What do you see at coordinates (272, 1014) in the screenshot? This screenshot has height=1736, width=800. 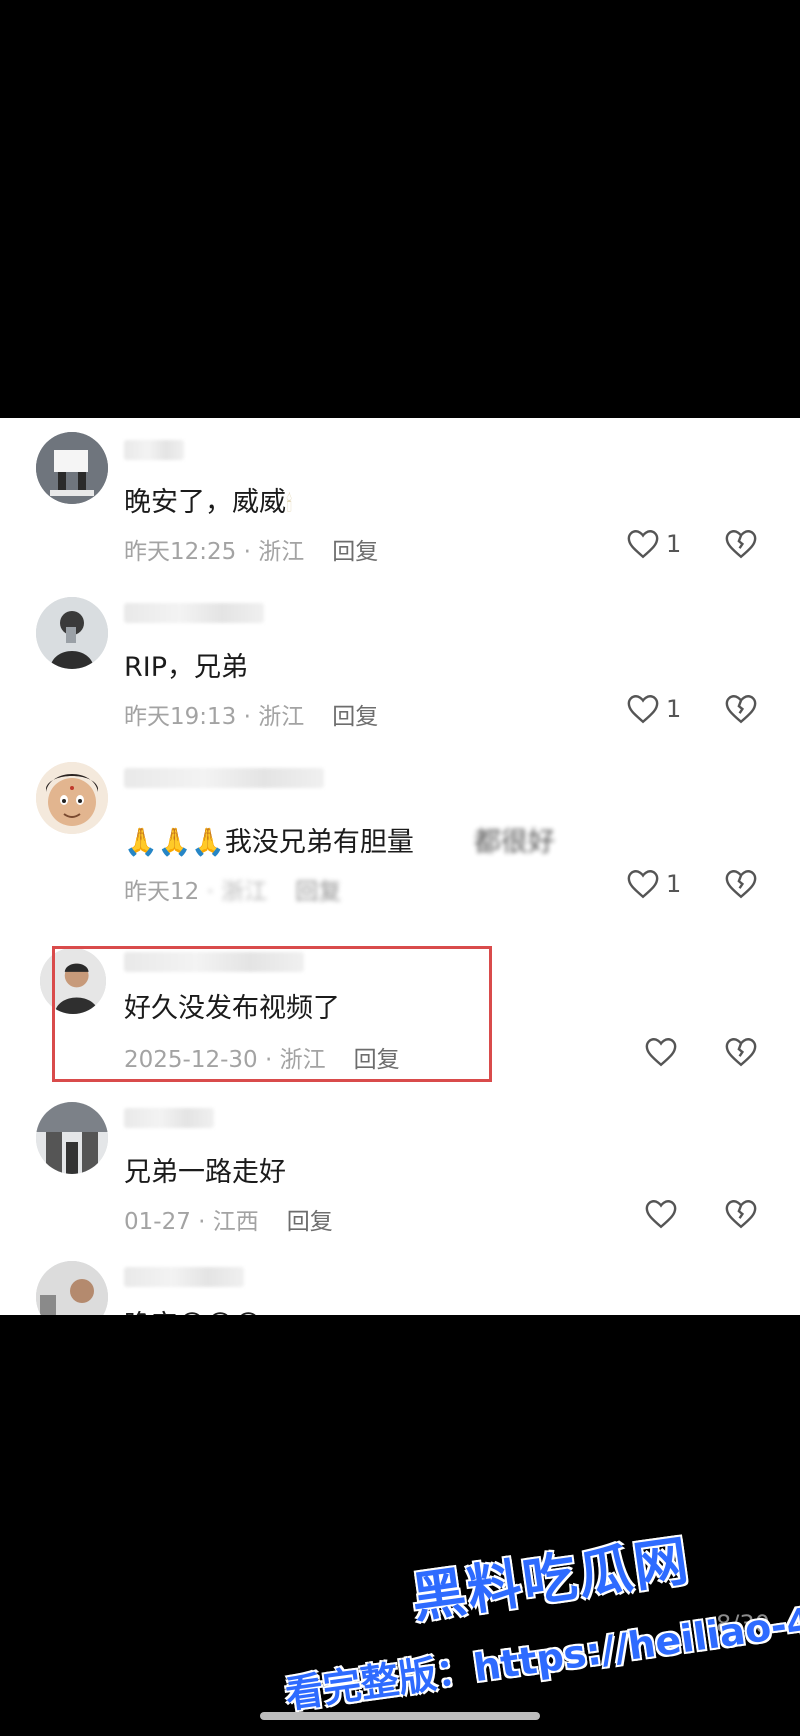 I see `highlight-box` at bounding box center [272, 1014].